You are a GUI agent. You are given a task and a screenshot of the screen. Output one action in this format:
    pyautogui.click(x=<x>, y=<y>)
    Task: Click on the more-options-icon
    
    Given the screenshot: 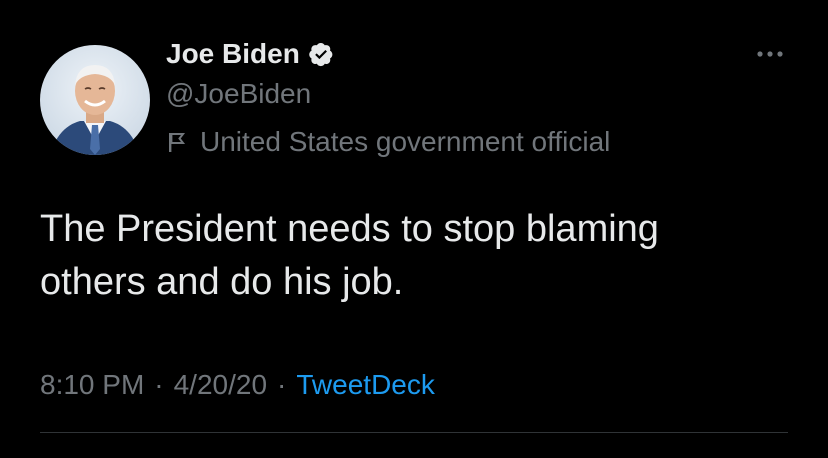 What is the action you would take?
    pyautogui.click(x=770, y=54)
    